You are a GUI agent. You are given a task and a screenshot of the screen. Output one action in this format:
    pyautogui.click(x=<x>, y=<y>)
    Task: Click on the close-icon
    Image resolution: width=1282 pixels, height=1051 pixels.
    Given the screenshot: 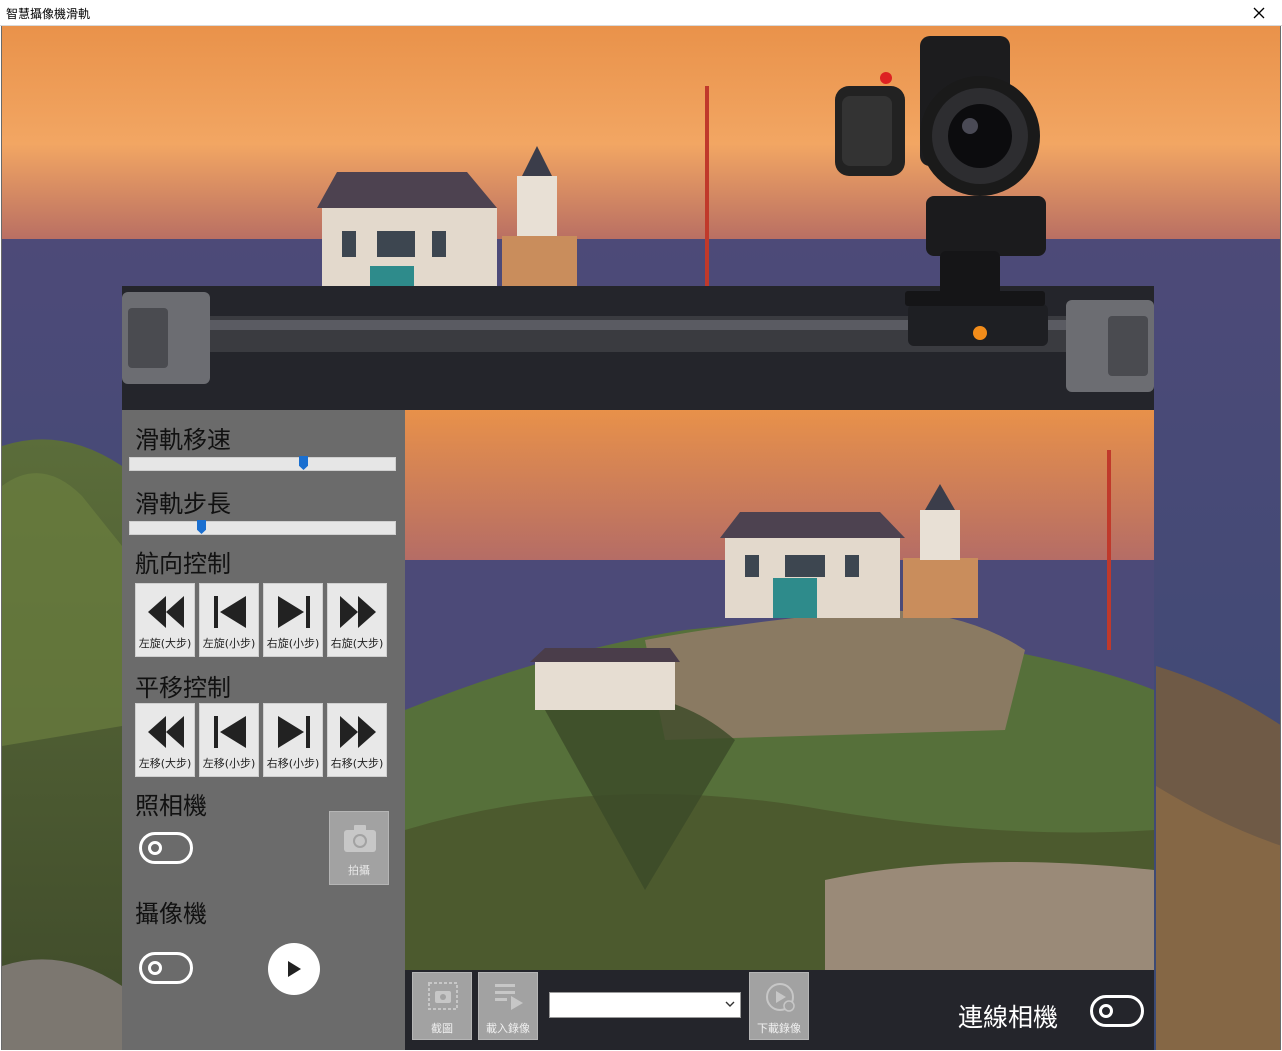 What is the action you would take?
    pyautogui.click(x=1259, y=13)
    